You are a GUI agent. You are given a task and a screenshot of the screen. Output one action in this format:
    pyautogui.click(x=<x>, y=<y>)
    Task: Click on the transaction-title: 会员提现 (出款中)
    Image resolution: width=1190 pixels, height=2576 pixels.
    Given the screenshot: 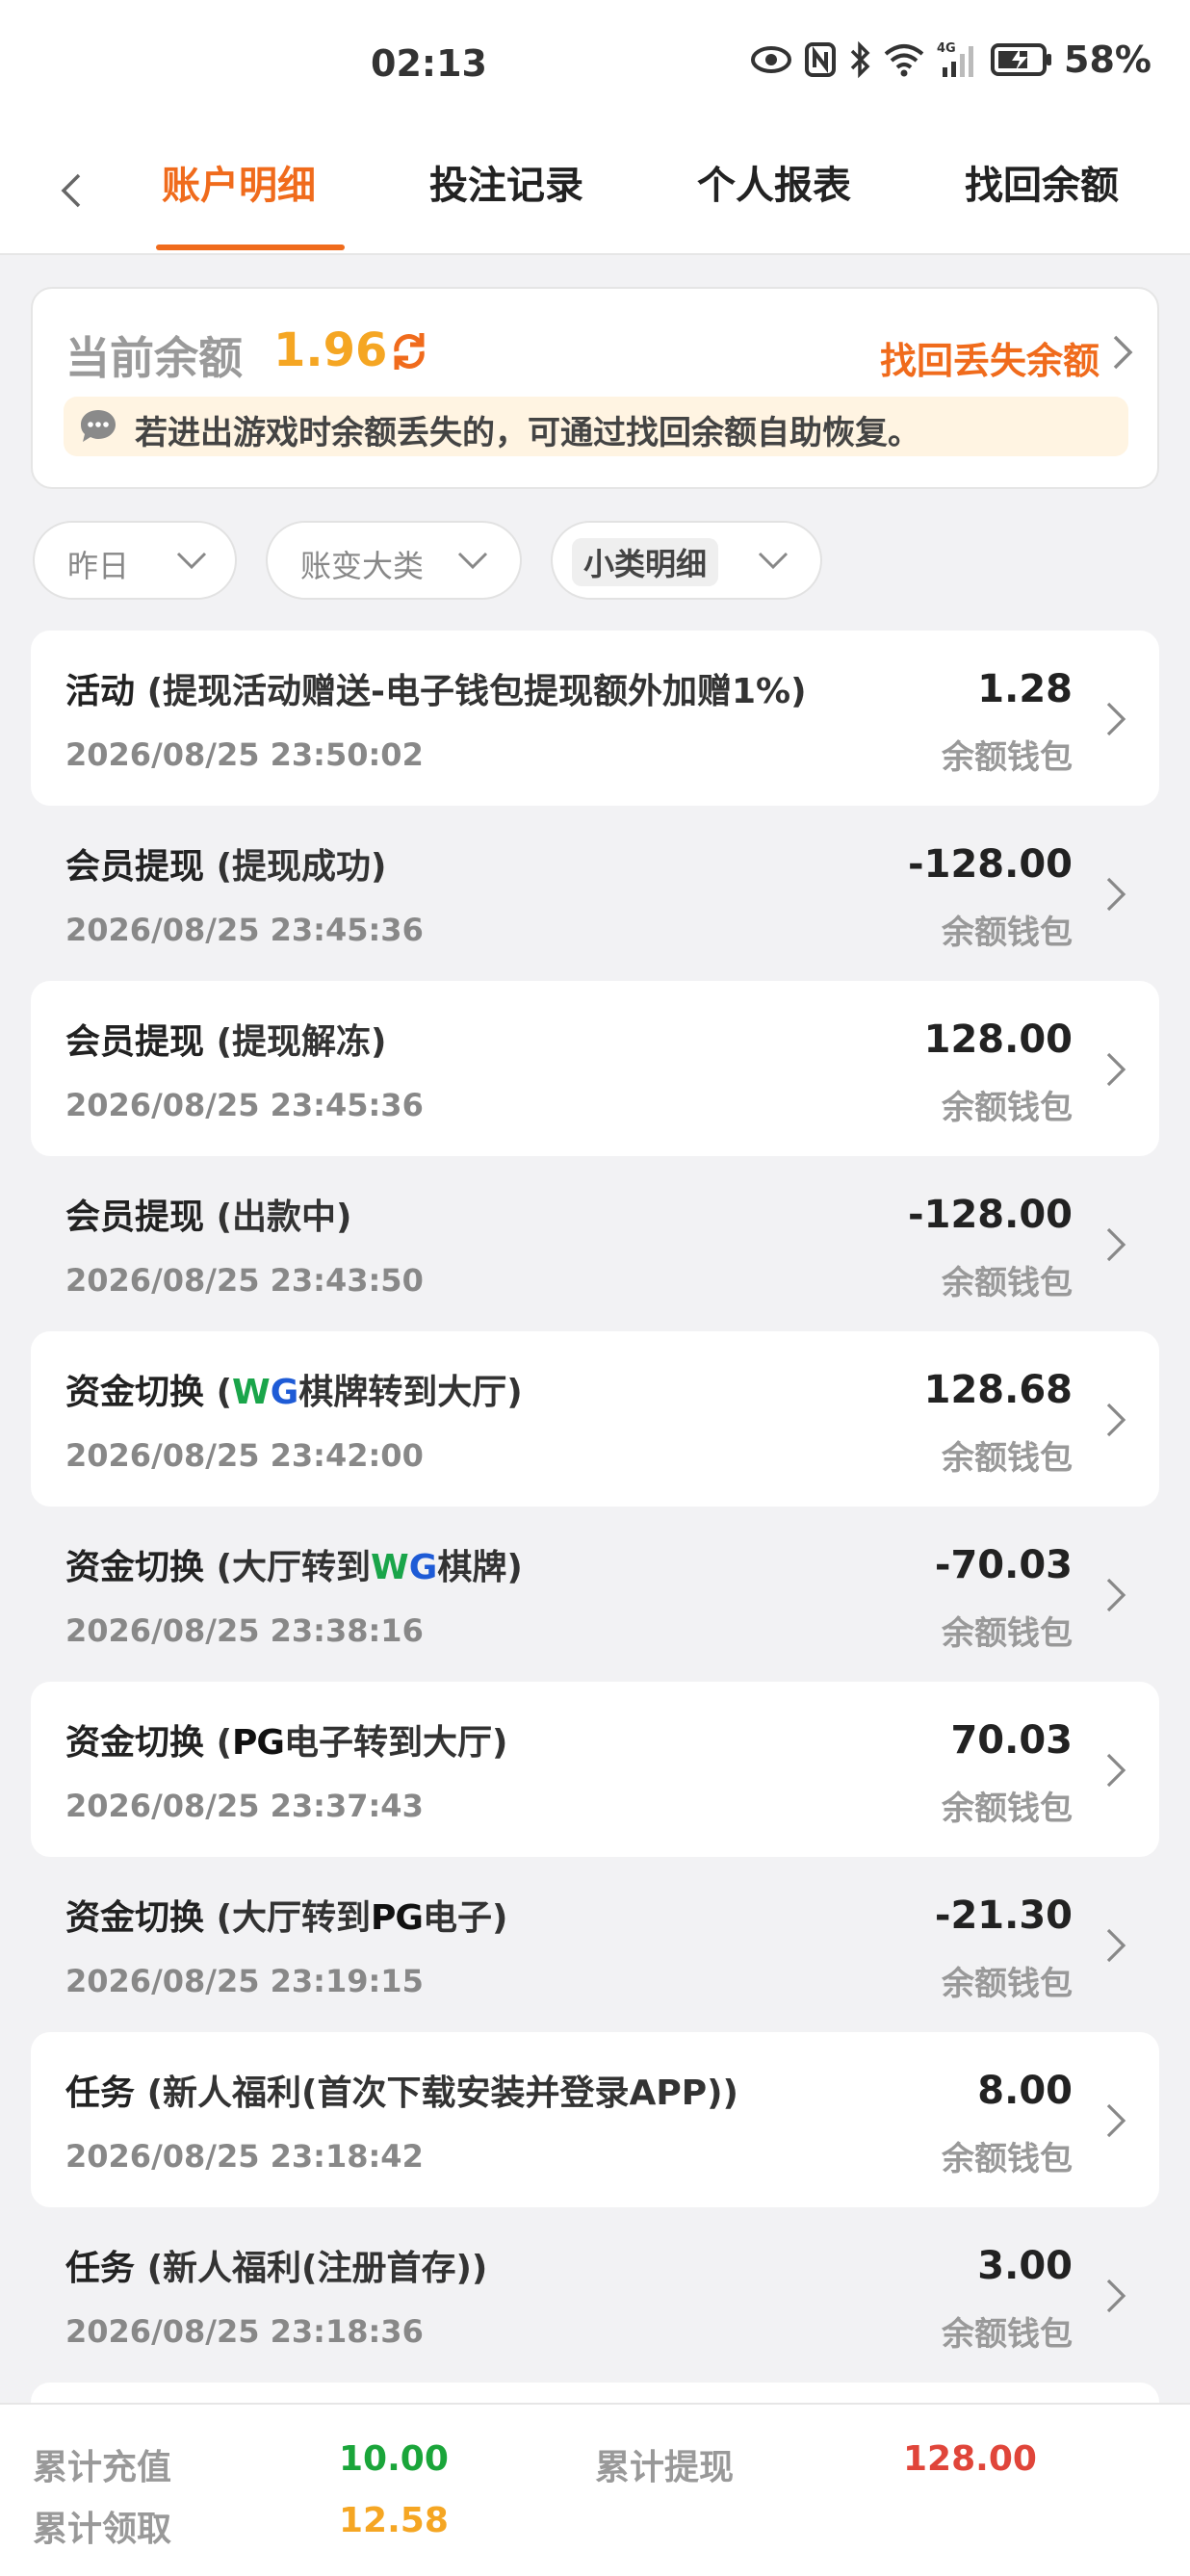 What is the action you would take?
    pyautogui.click(x=208, y=1214)
    